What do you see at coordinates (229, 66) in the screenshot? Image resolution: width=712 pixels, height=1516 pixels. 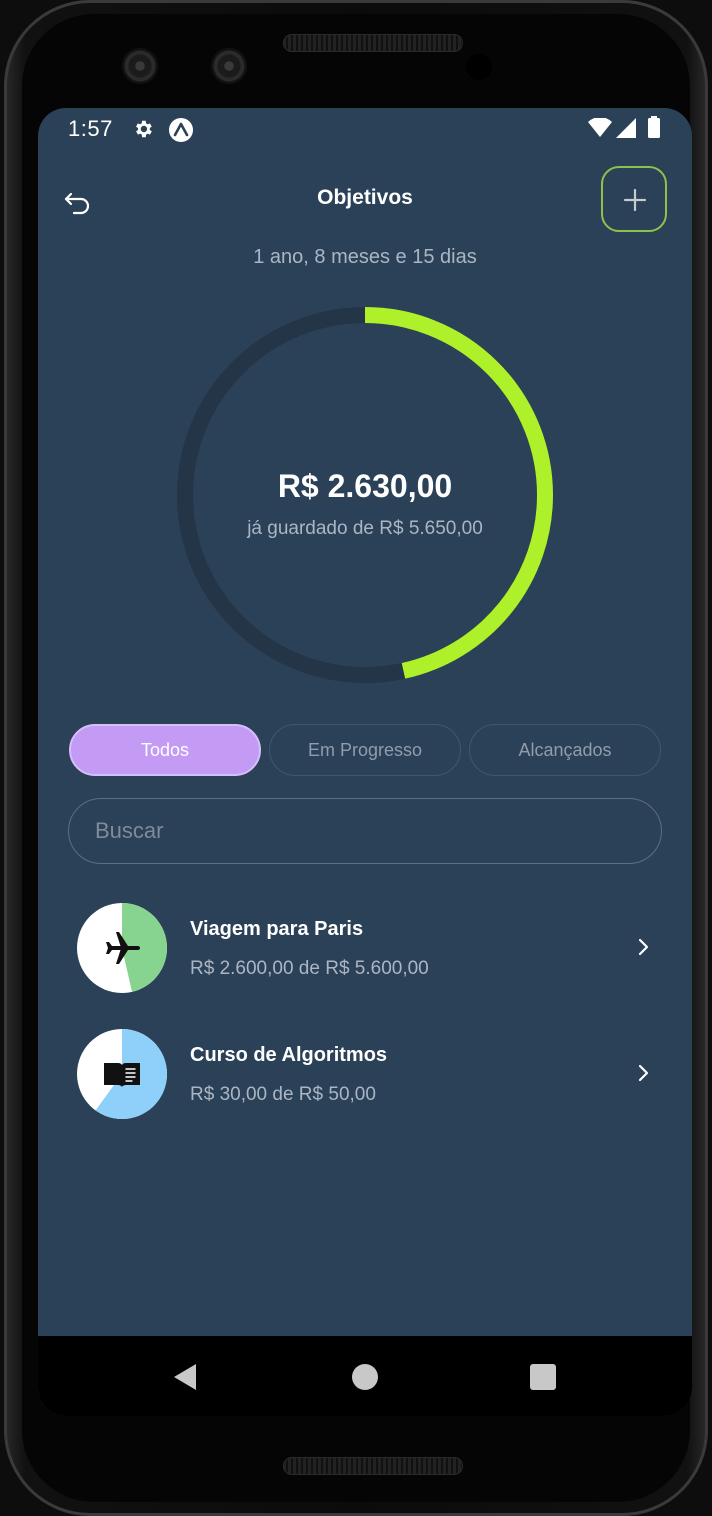 I see `front-sensor-icon` at bounding box center [229, 66].